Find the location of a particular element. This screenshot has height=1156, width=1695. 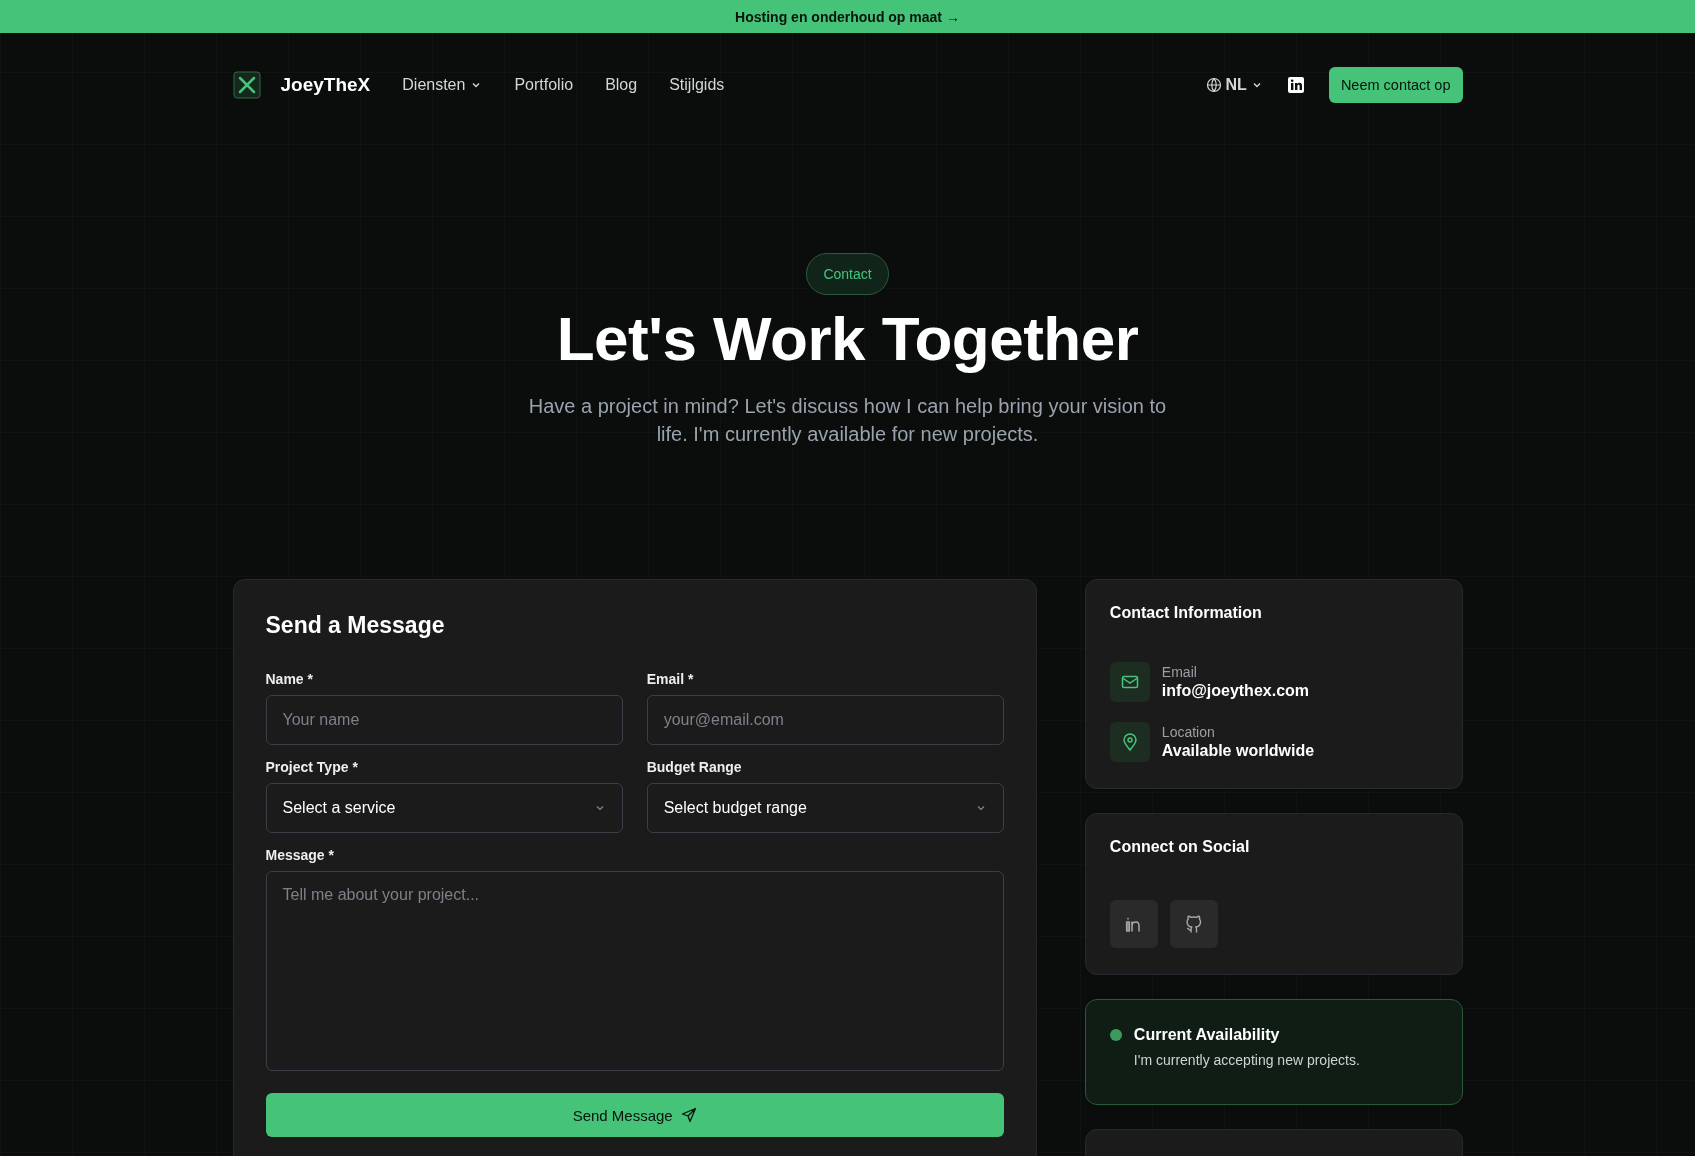

linkedin-button is located at coordinates (1133, 924).